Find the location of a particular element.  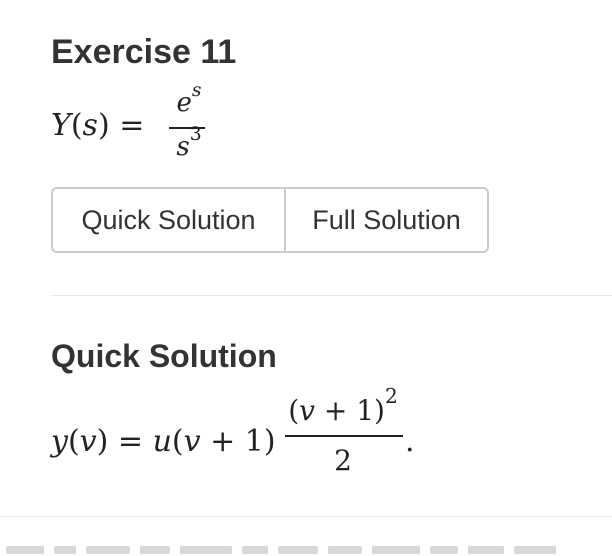

equation-lhs: Y(s) = is located at coordinates (97, 125).